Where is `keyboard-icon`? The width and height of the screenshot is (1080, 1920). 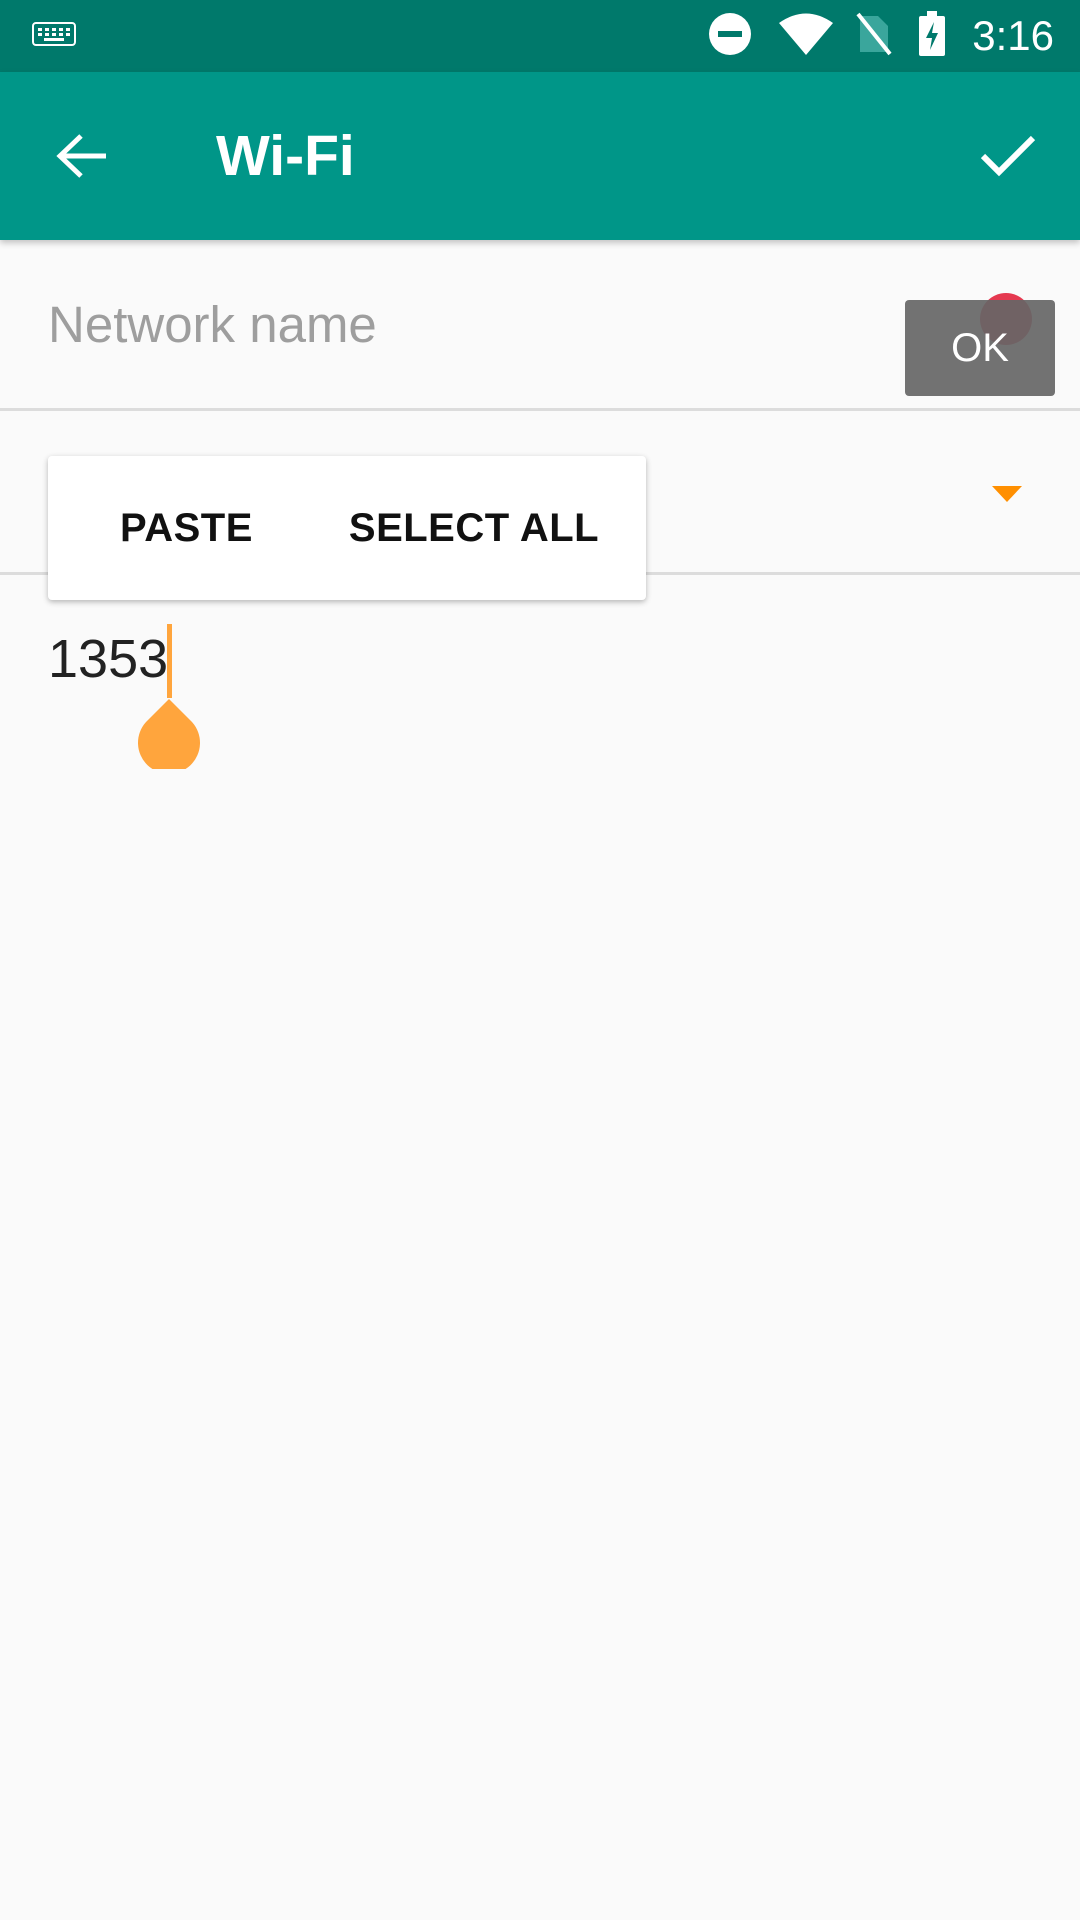 keyboard-icon is located at coordinates (54, 37).